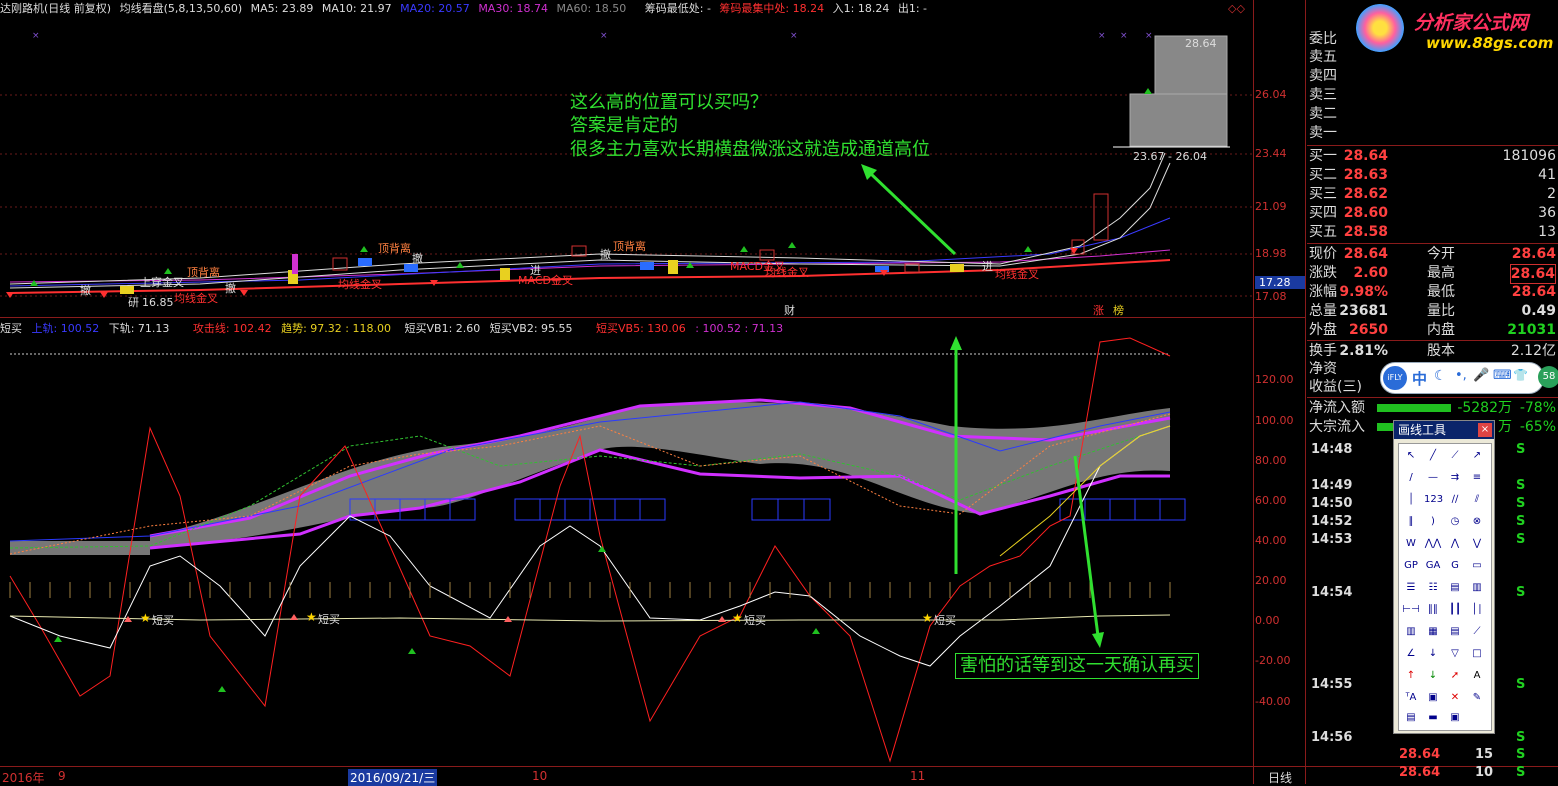  Describe the element at coordinates (1548, 377) in the screenshot. I see `ime-badge: 58` at that location.